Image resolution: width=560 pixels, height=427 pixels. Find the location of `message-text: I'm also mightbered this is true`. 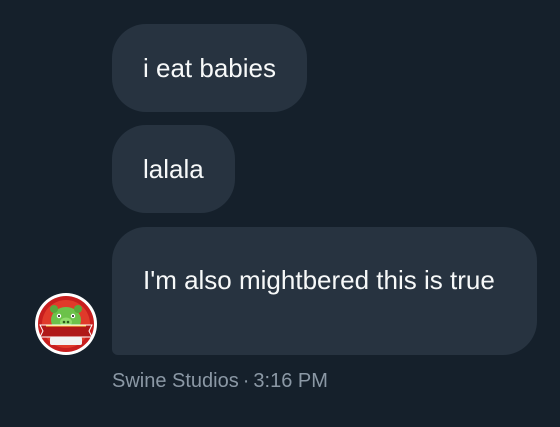

message-text: I'm also mightbered this is true is located at coordinates (319, 280).